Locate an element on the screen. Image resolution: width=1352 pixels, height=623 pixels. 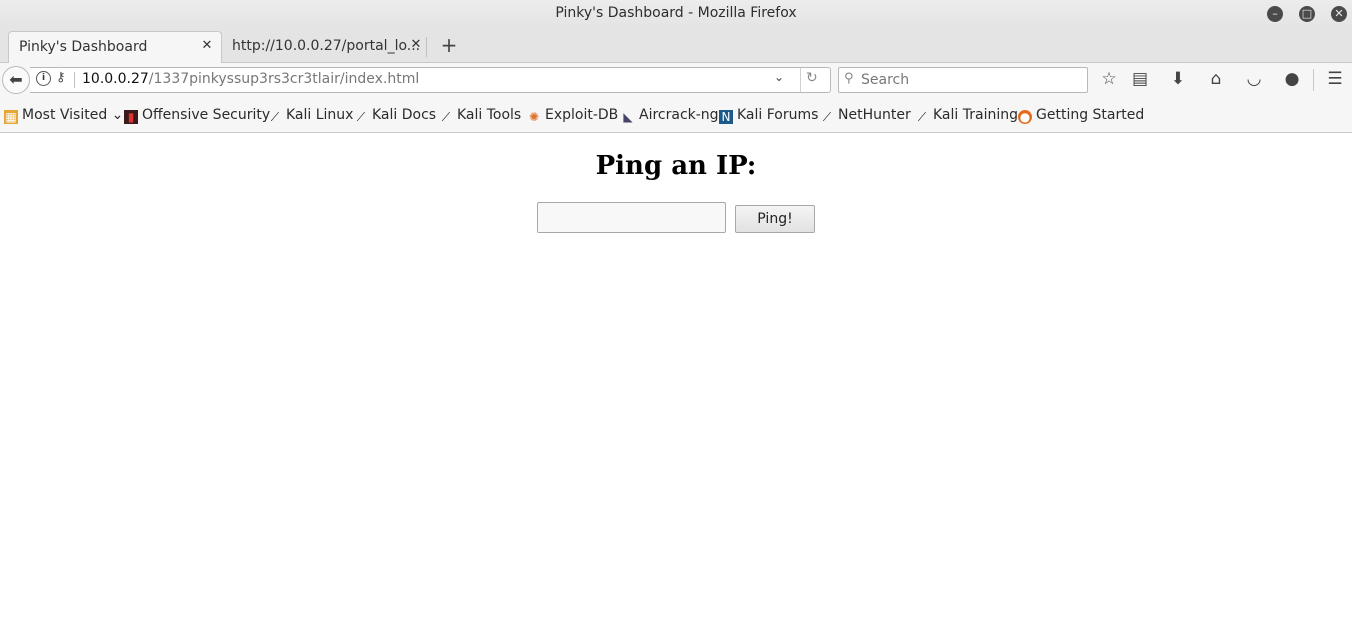
folder-icon: ▦ is located at coordinates (11, 117).